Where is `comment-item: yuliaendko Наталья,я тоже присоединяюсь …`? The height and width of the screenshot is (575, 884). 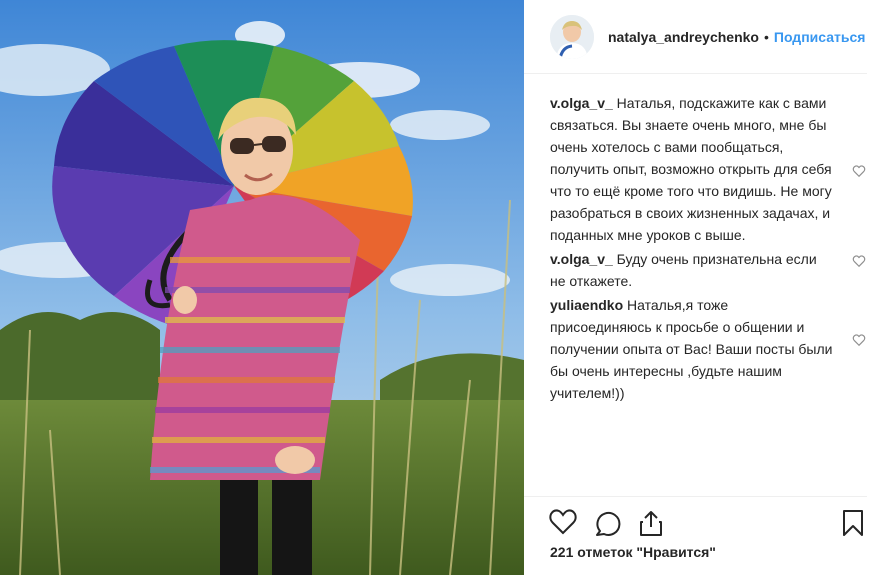
comment-item: yuliaendko Наталья,я тоже присоединяюсь … is located at coordinates (708, 349).